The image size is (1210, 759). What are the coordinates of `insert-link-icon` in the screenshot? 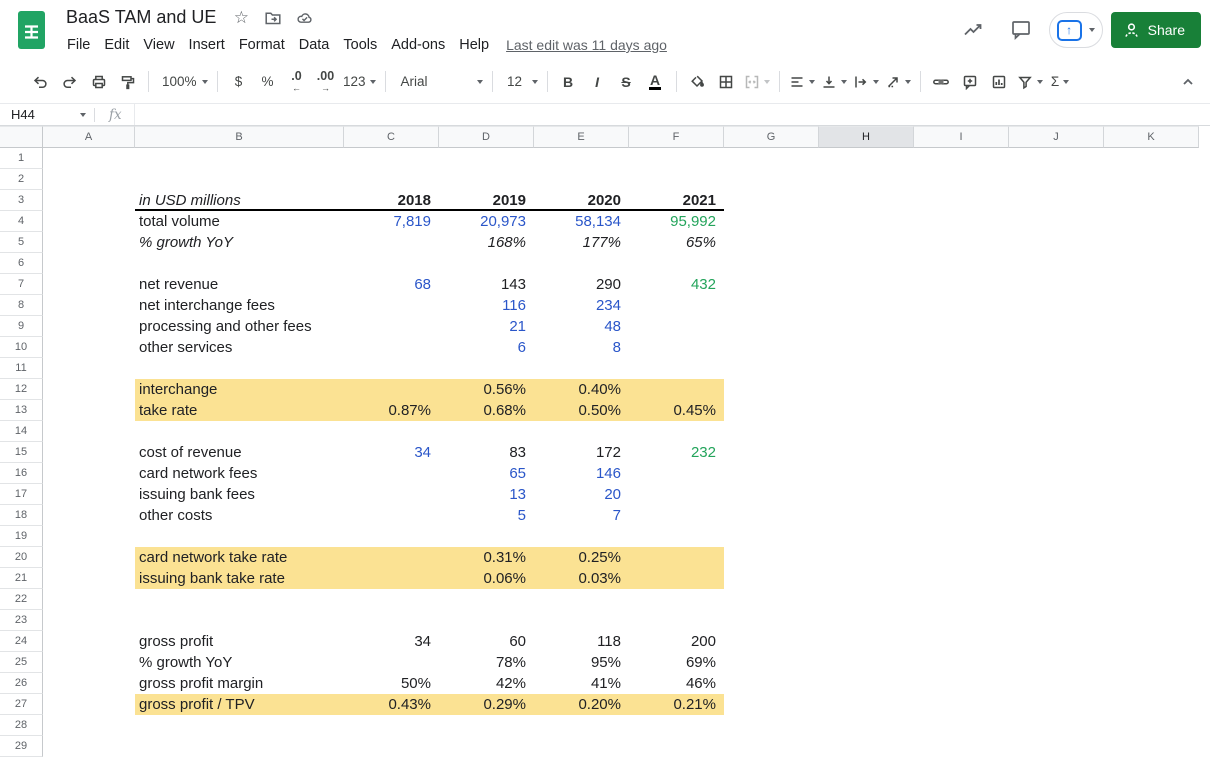 It's located at (941, 82).